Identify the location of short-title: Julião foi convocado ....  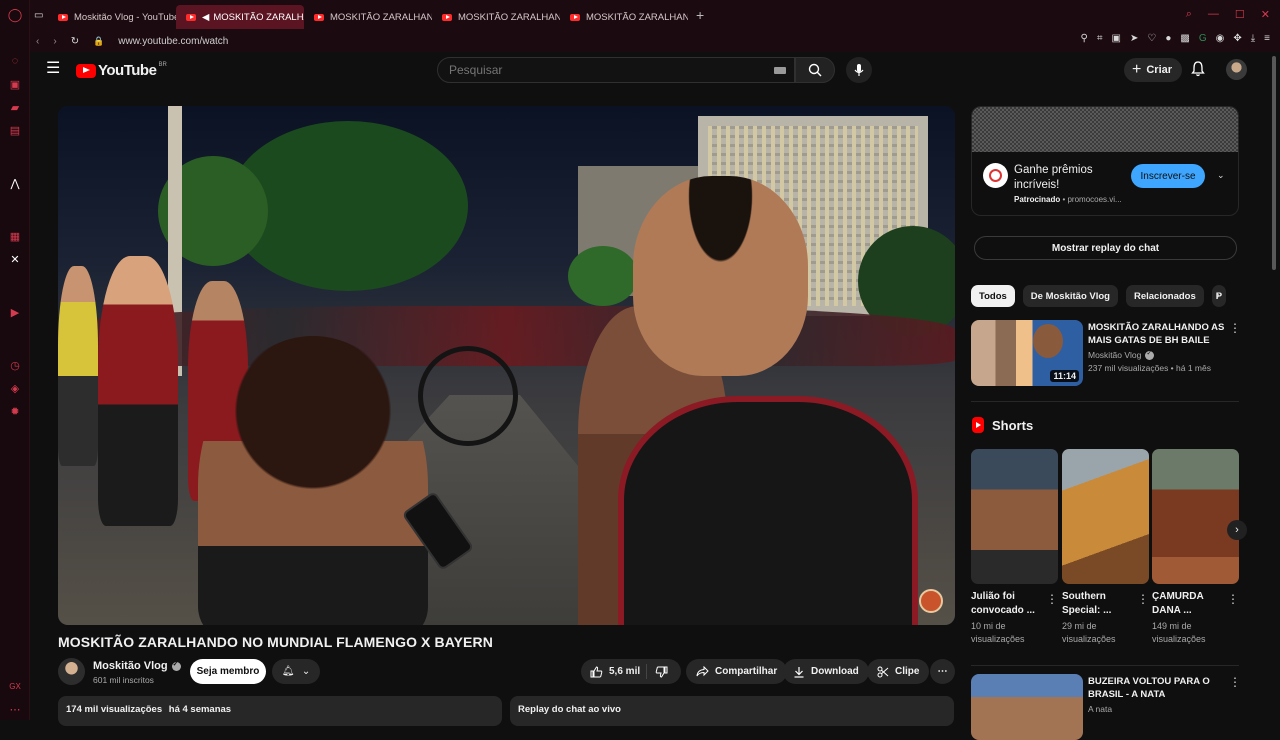
(1007, 604).